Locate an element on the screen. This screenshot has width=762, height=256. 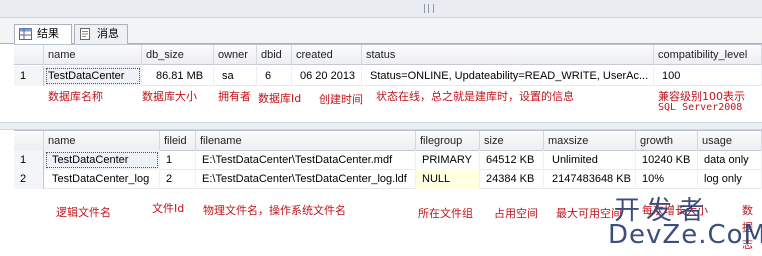
cell-created: 06 20 2013 is located at coordinates (327, 76).